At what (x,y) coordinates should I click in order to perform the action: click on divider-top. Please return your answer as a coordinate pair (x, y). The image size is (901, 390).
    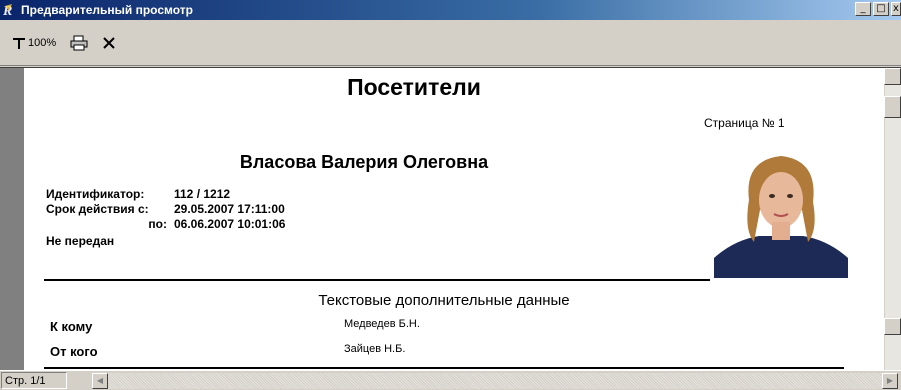
    Looking at the image, I should click on (377, 280).